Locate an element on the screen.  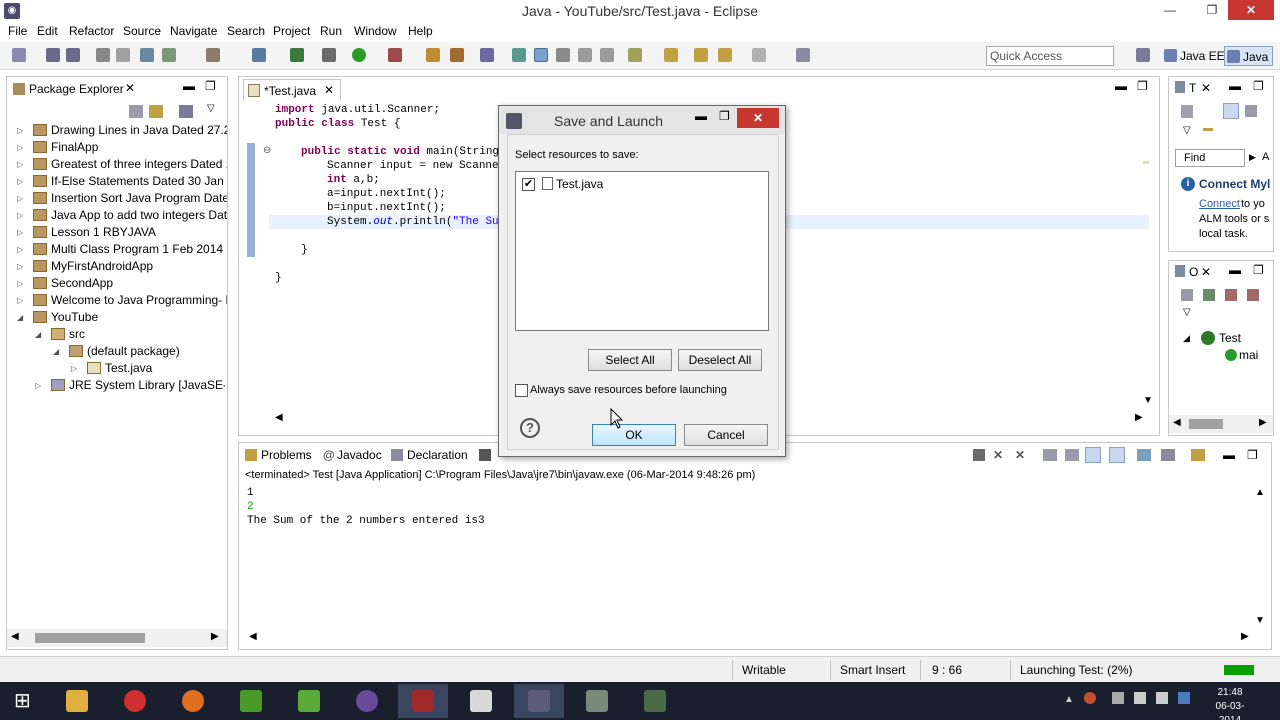
outline-tab-label: O is located at coordinates (1193, 272).